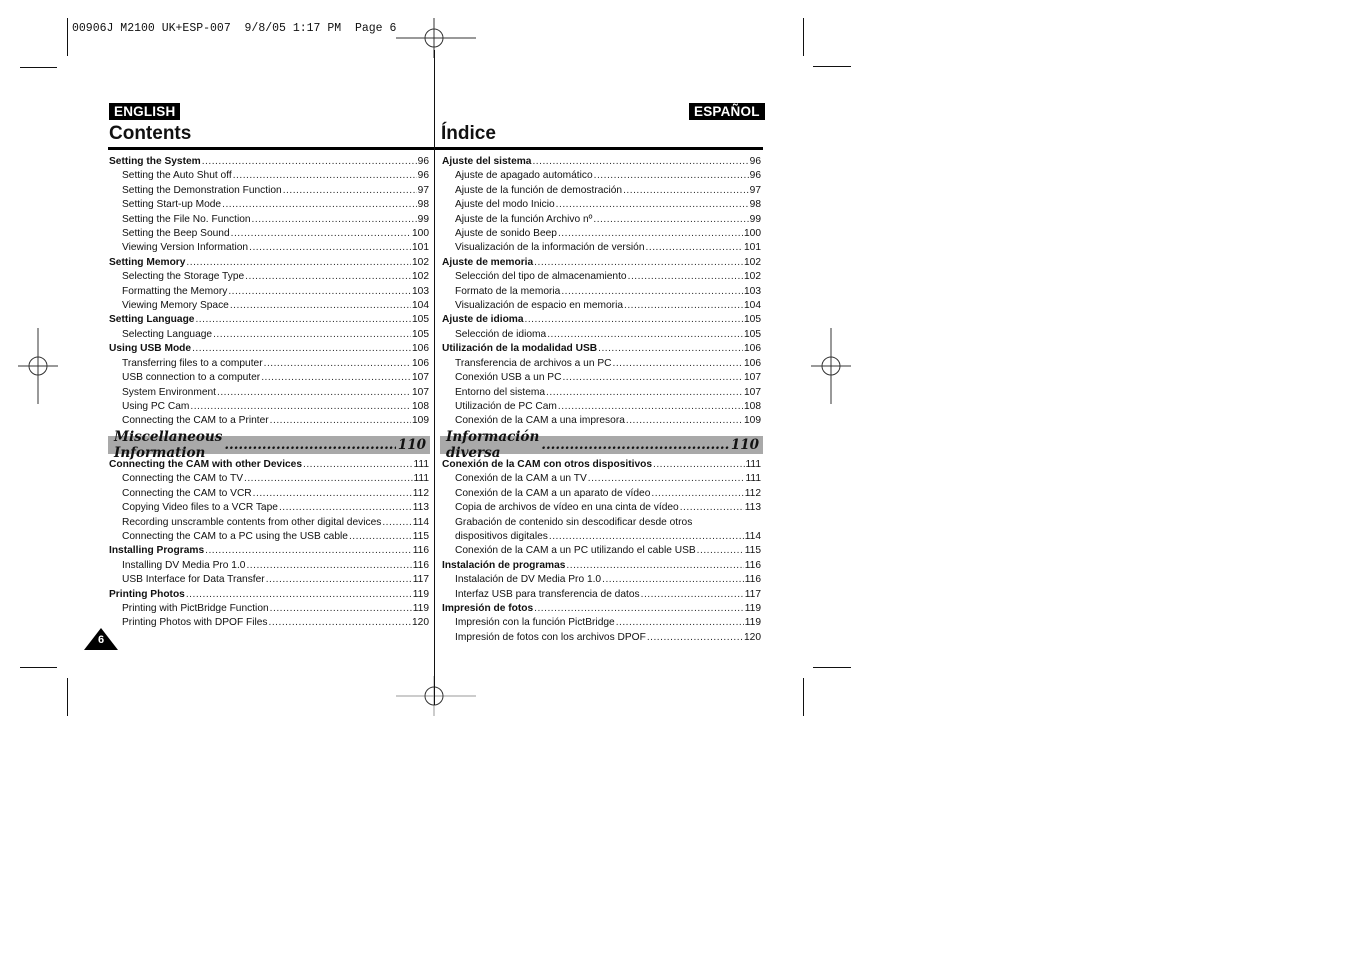  Describe the element at coordinates (508, 291) in the screenshot. I see `toc-entry-title: Formato de la memoria` at that location.